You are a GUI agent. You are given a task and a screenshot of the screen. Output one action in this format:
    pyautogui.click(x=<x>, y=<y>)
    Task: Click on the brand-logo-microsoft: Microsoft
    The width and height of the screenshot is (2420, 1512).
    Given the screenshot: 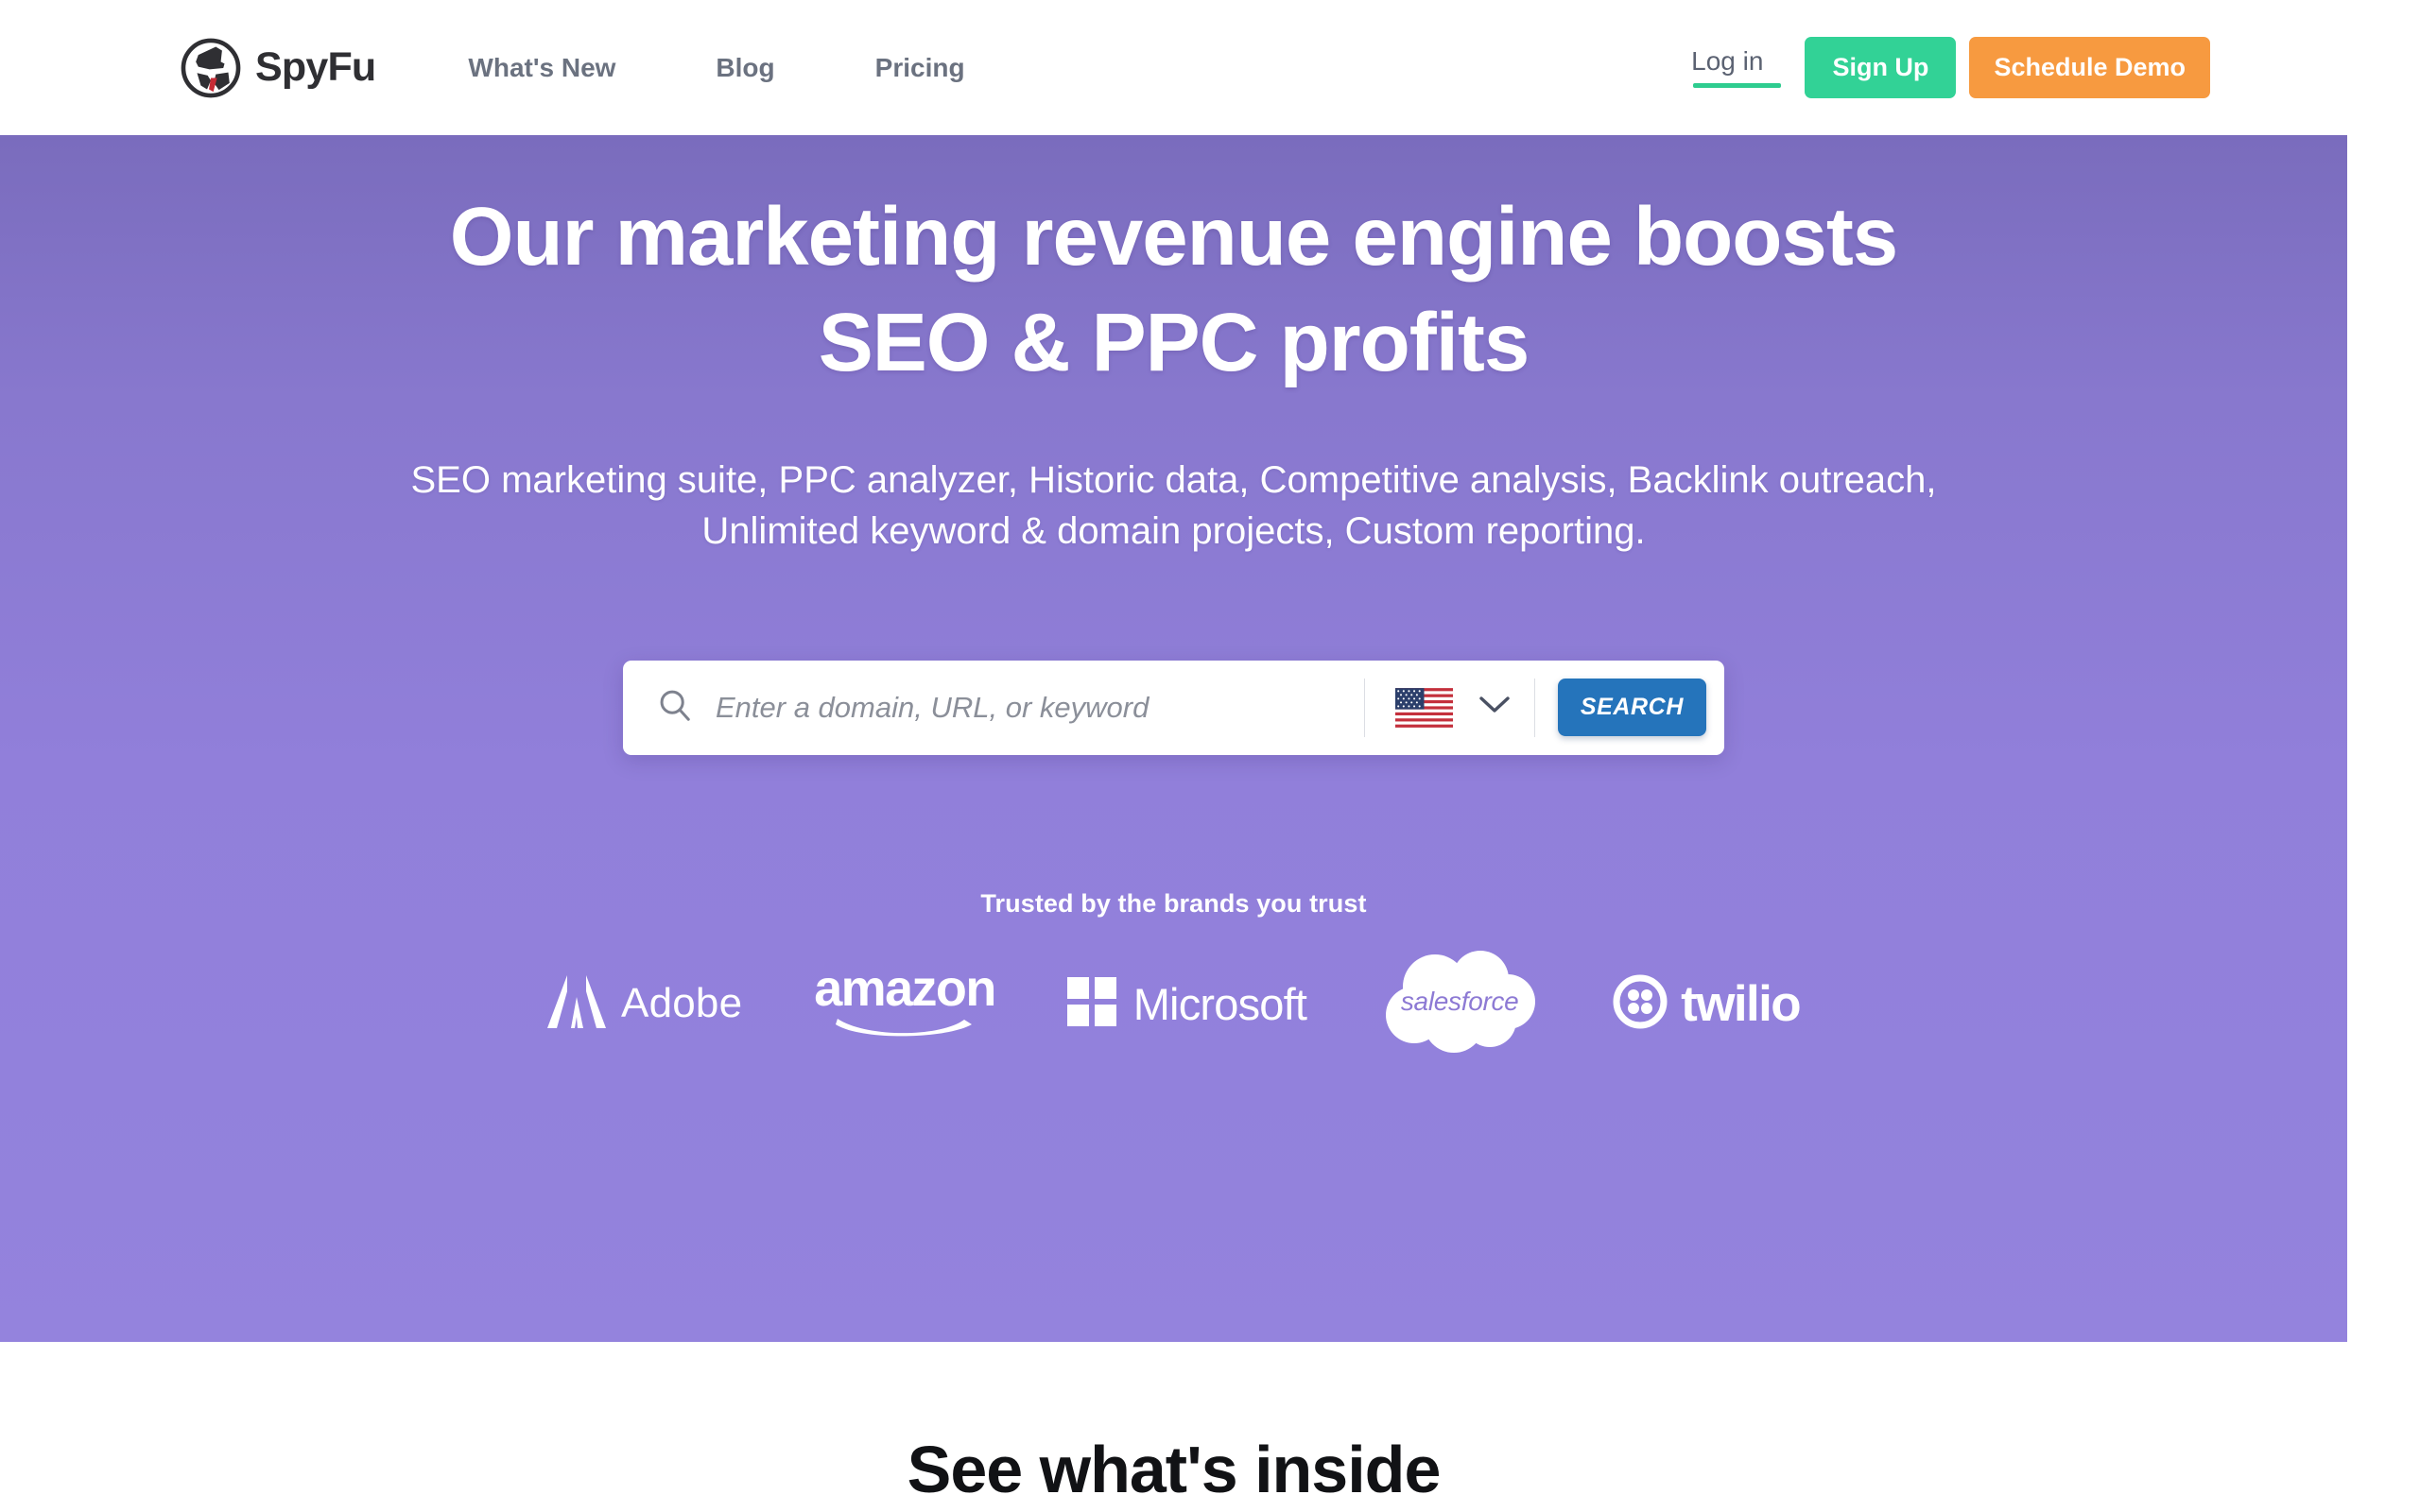 What is the action you would take?
    pyautogui.click(x=1186, y=1003)
    